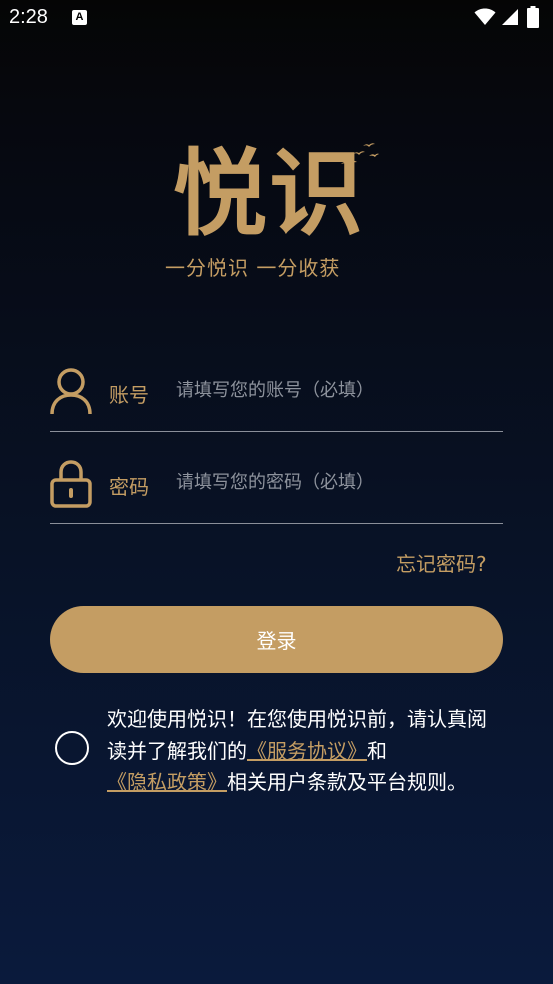  Describe the element at coordinates (71, 484) in the screenshot. I see `lock-icon` at that location.